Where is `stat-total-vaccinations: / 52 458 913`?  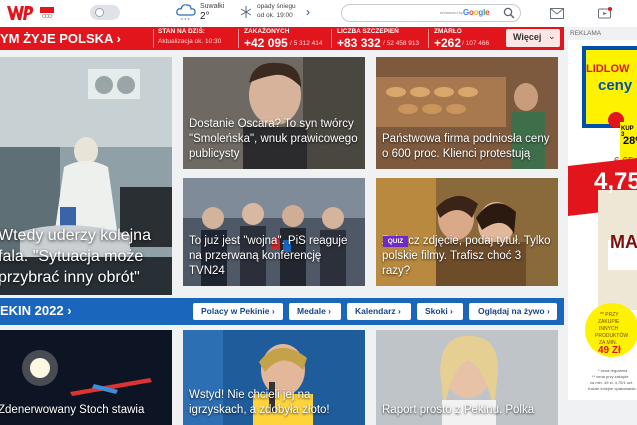 stat-total-vaccinations: / 52 458 913 is located at coordinates (401, 43).